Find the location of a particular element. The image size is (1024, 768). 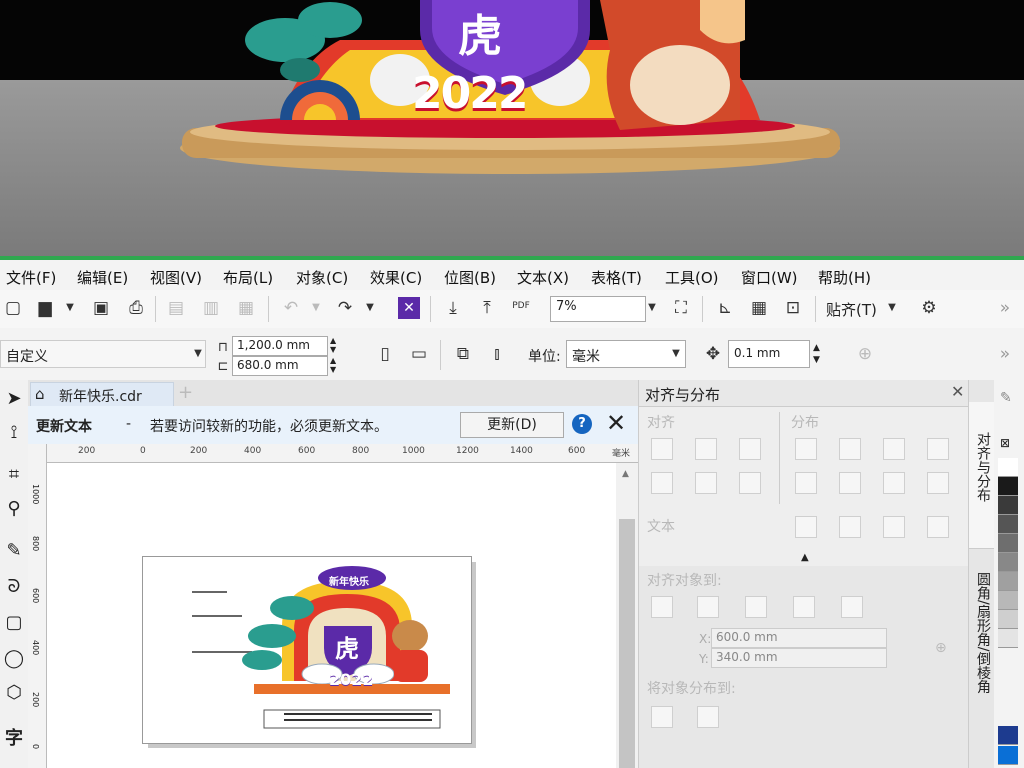

text-baseline-last-icon is located at coordinates (850, 527).